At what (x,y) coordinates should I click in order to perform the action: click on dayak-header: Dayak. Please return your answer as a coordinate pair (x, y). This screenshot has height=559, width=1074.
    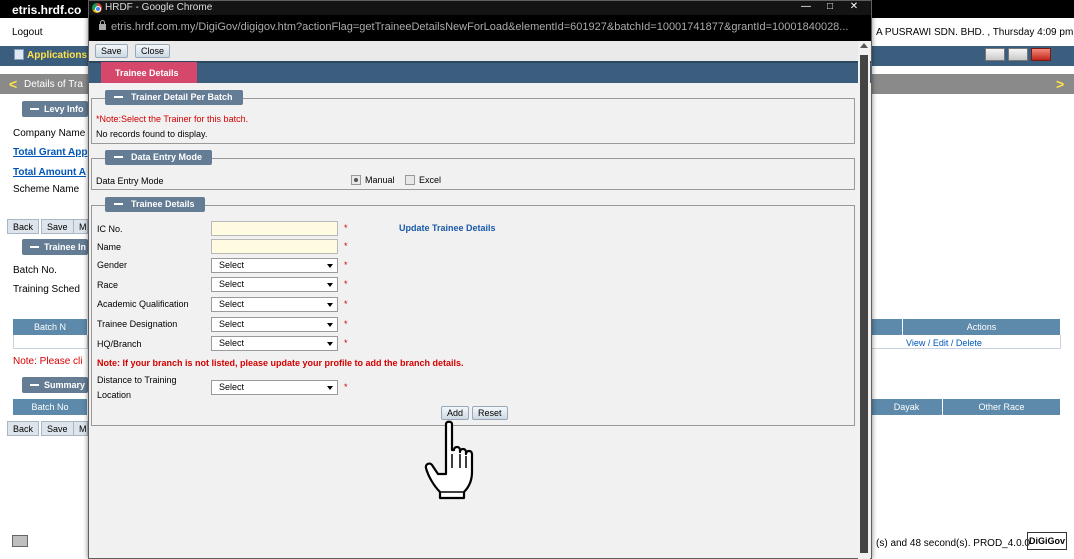
    Looking at the image, I should click on (907, 407).